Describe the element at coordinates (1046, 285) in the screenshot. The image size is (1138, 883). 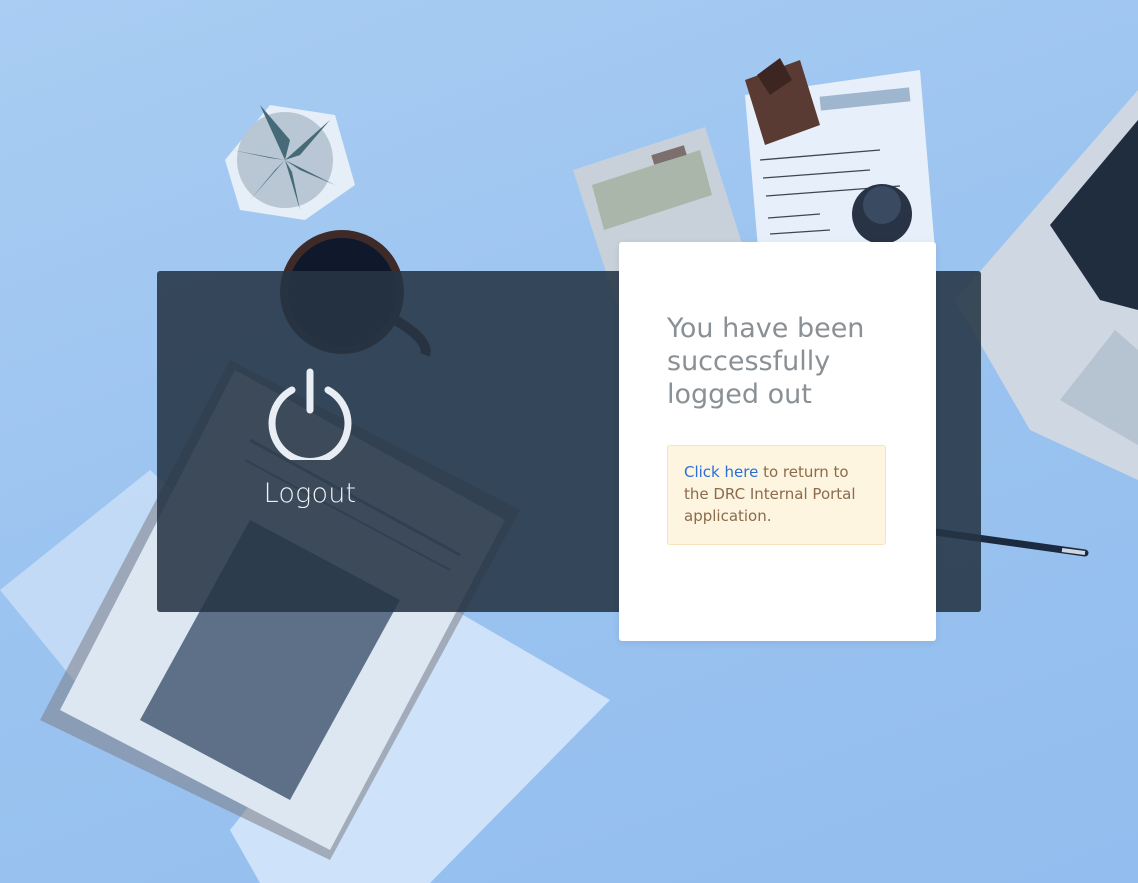
I see `laptop` at that location.